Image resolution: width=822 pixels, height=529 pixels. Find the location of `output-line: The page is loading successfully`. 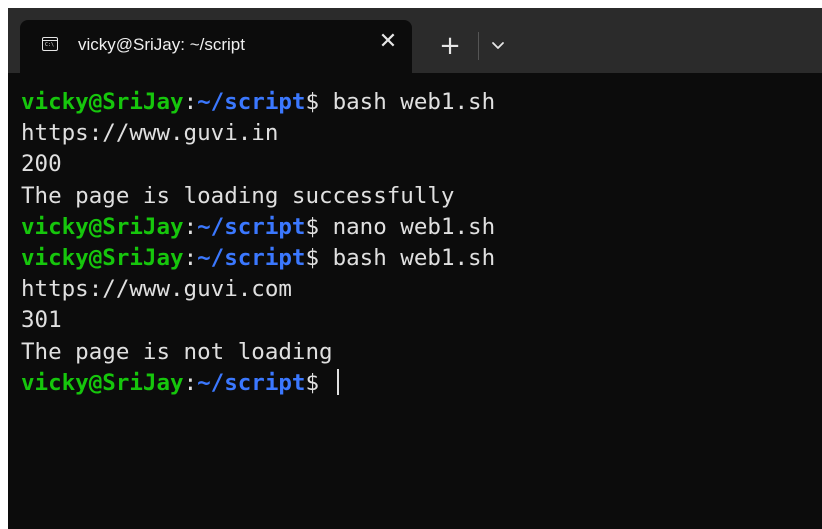

output-line: The page is loading successfully is located at coordinates (238, 195).